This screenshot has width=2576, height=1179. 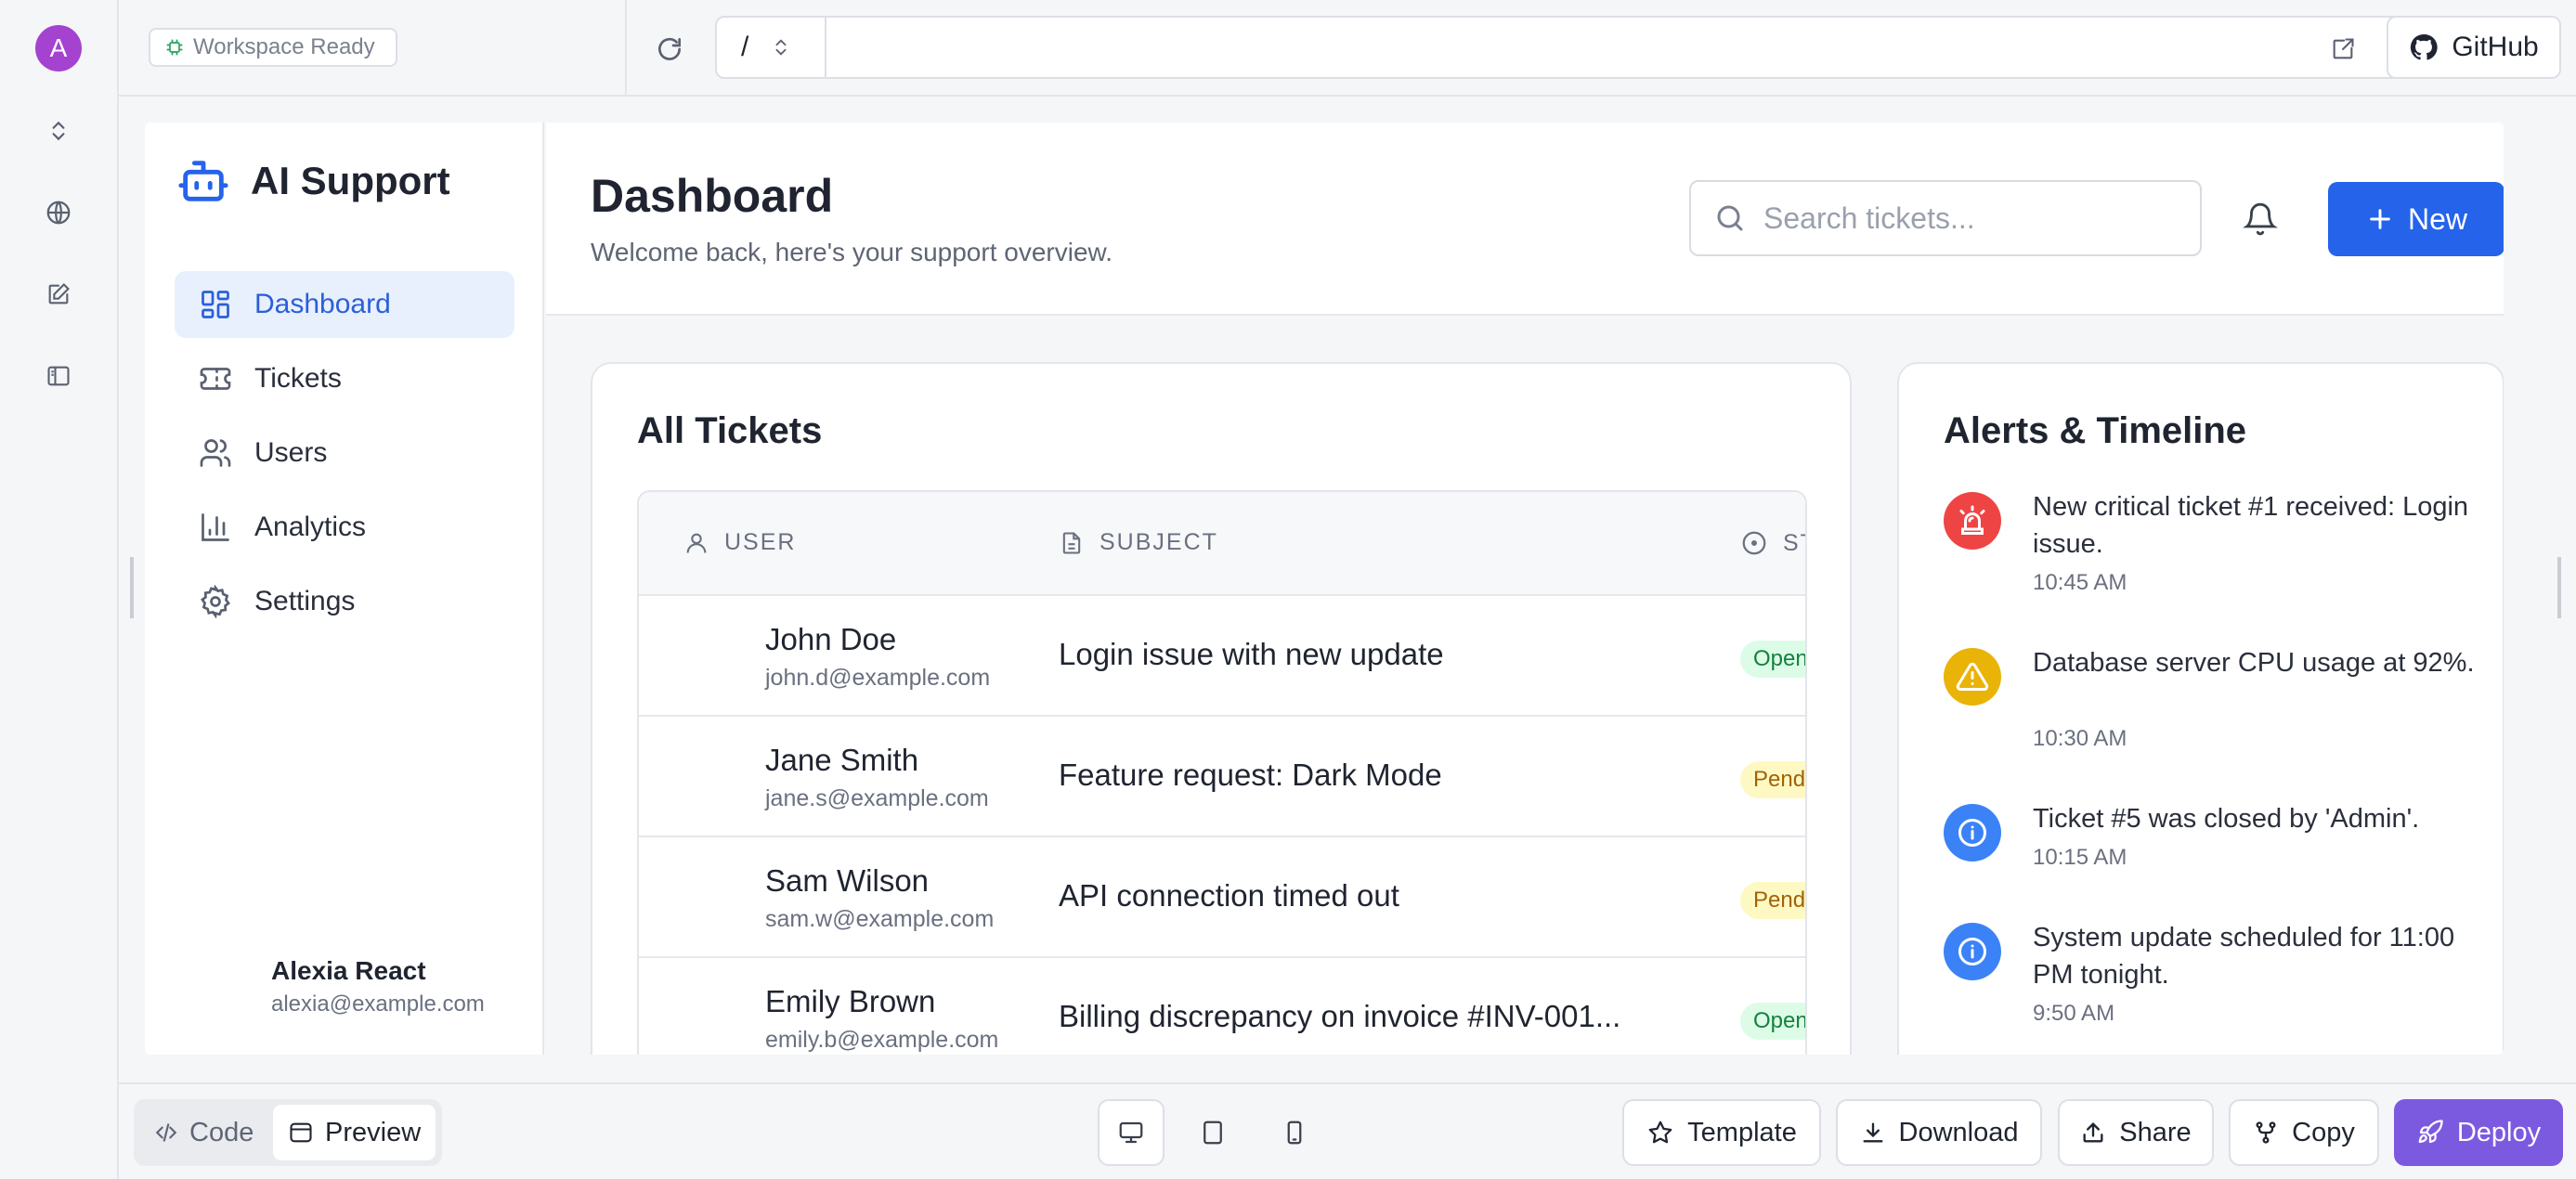 I want to click on resize-handle-right, so click(x=2559, y=587).